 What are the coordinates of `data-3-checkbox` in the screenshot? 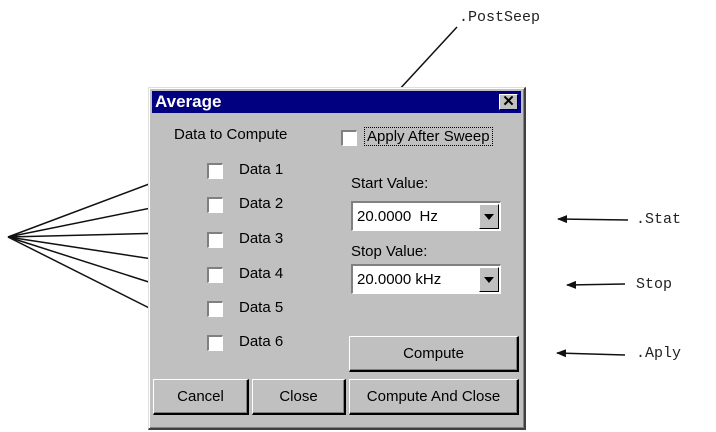 It's located at (215, 240).